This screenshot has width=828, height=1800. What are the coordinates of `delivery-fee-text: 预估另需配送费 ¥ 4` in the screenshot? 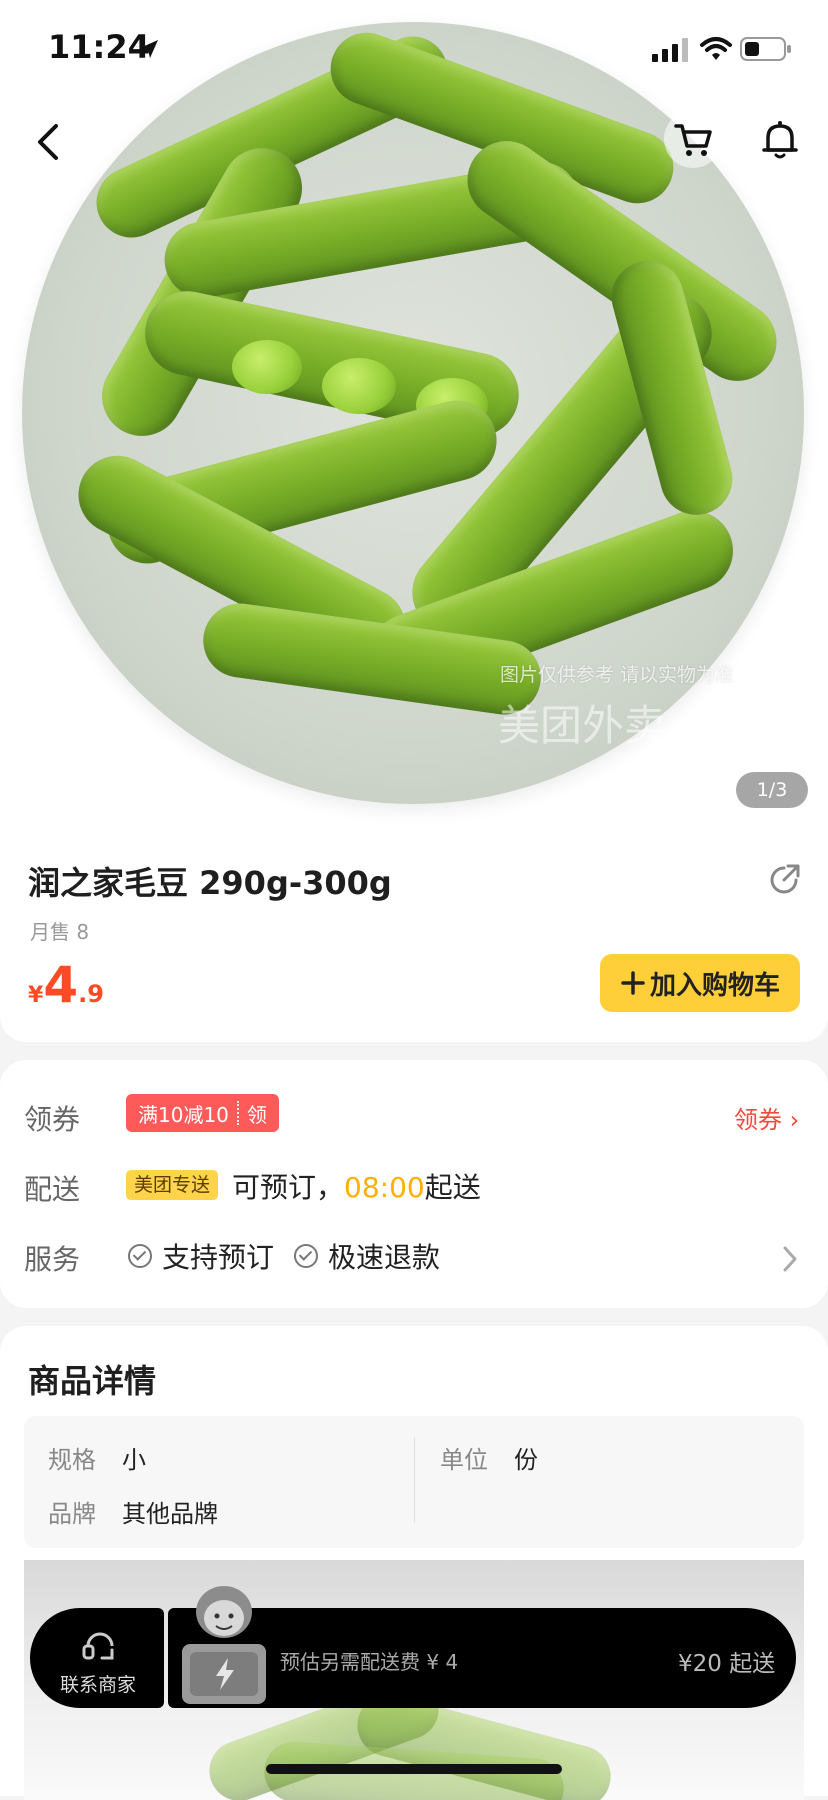 It's located at (369, 1662).